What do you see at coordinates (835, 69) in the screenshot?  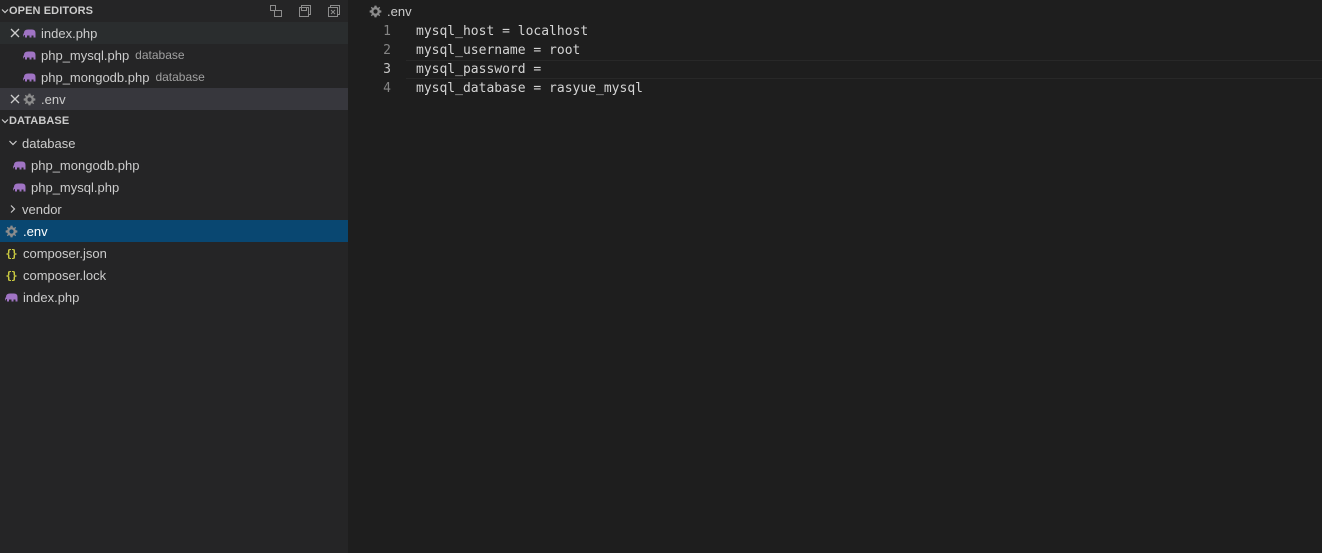 I see `code-line-current: 3 mysql_password =` at bounding box center [835, 69].